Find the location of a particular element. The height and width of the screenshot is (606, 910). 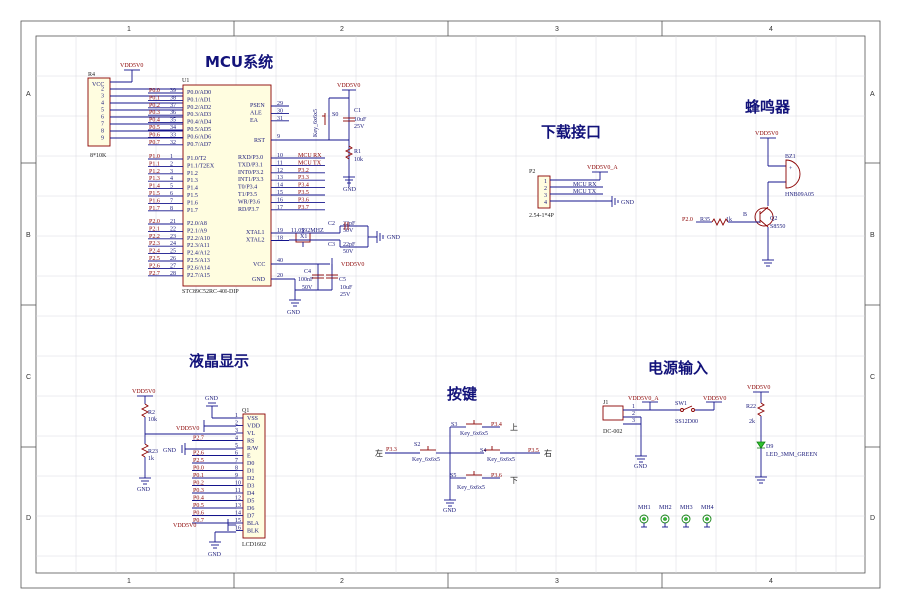

lcd-pin-name: D3 is located at coordinates (250, 487).